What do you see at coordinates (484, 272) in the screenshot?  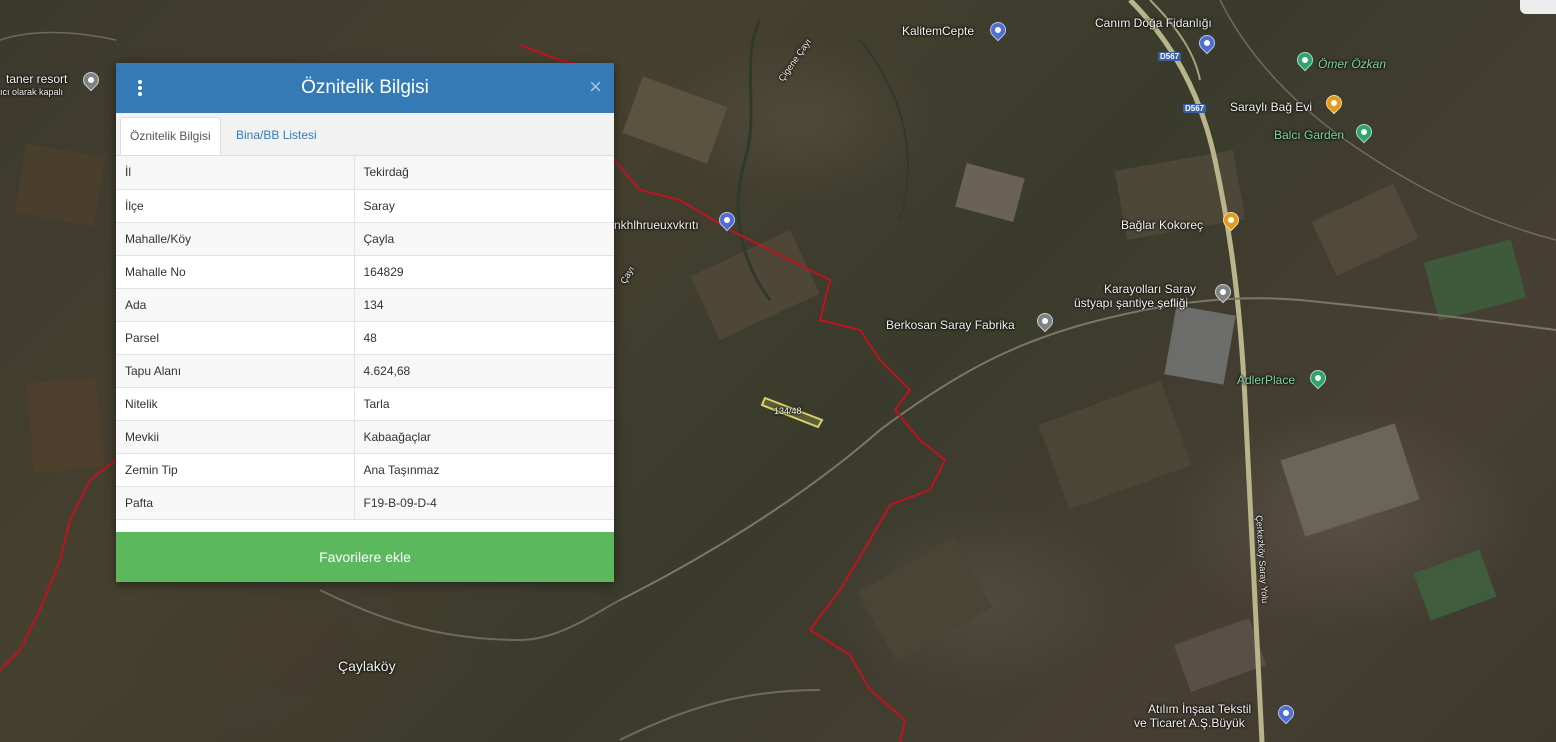 I see `attribute-value: 164829` at bounding box center [484, 272].